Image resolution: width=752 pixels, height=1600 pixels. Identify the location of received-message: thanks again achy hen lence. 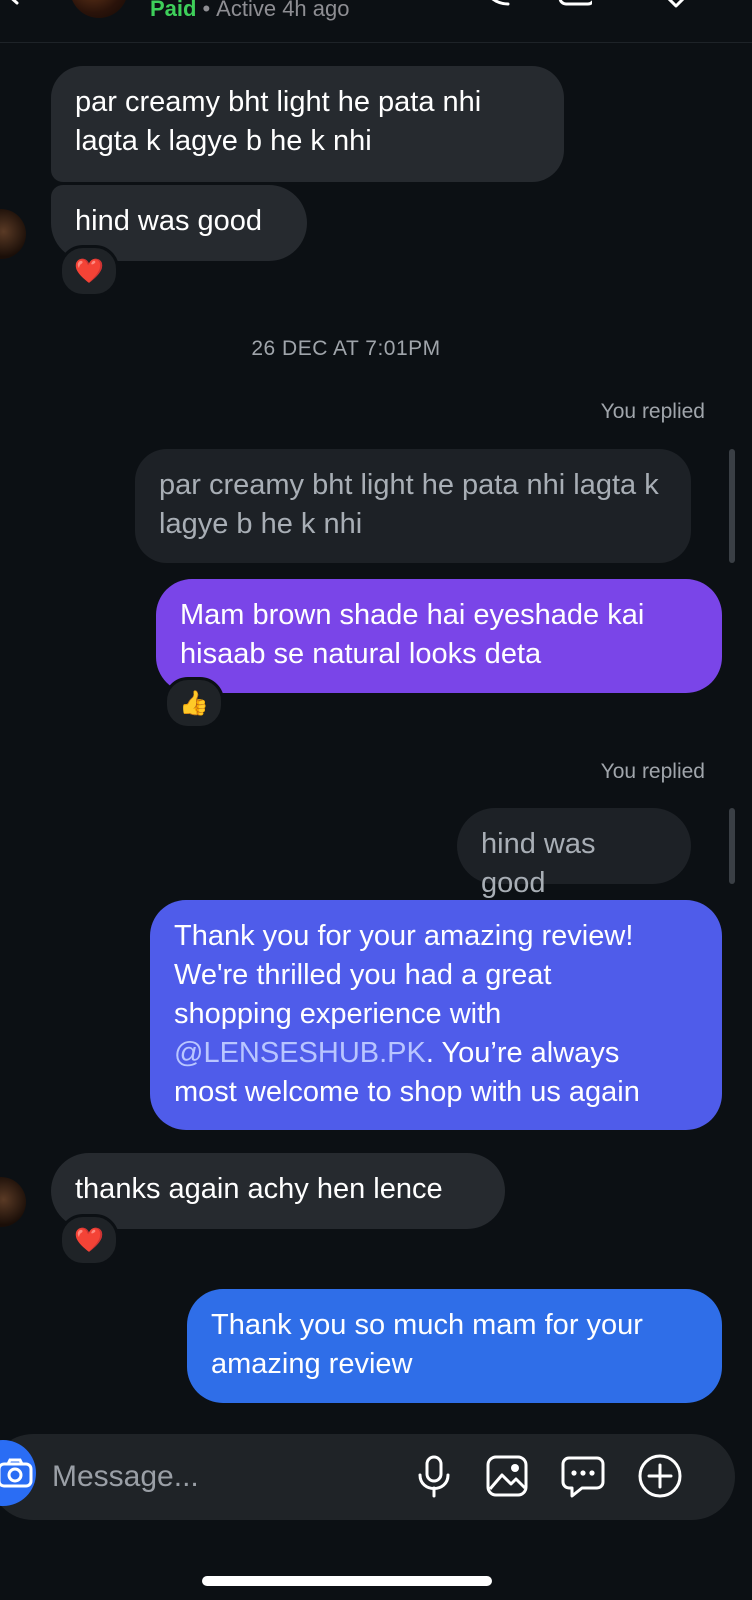
(278, 1191).